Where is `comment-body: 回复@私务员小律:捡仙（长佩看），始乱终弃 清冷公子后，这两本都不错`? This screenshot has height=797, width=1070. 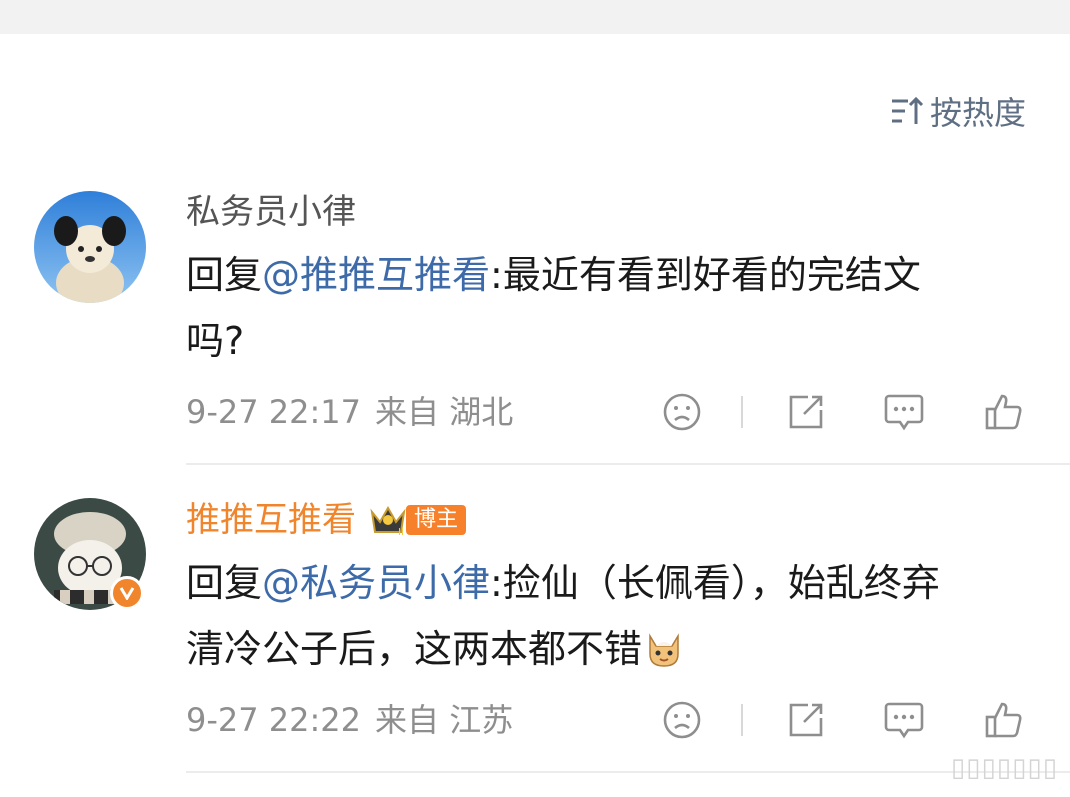 comment-body: 回复@私务员小律:捡仙（长佩看），始乱终弃 清冷公子后，这两本都不错 is located at coordinates (611, 619).